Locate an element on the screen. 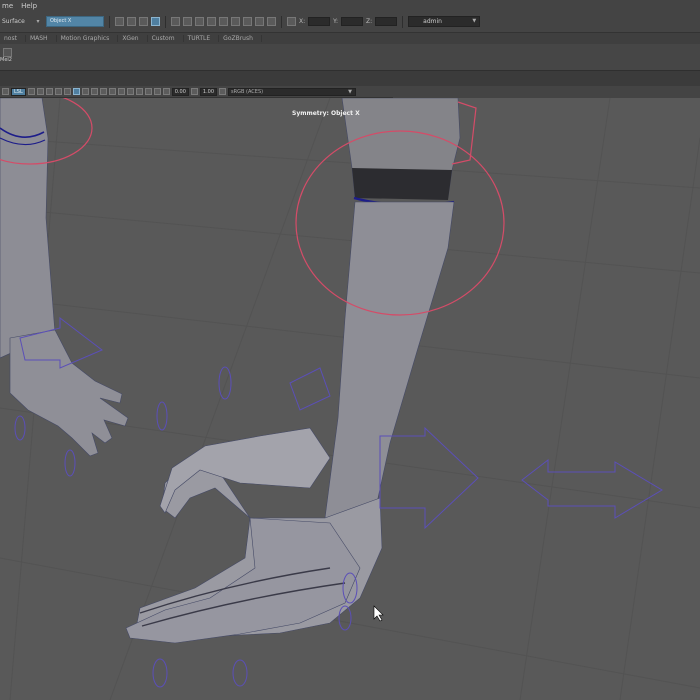 The height and width of the screenshot is (700, 700). ipr-icon is located at coordinates (259, 21).